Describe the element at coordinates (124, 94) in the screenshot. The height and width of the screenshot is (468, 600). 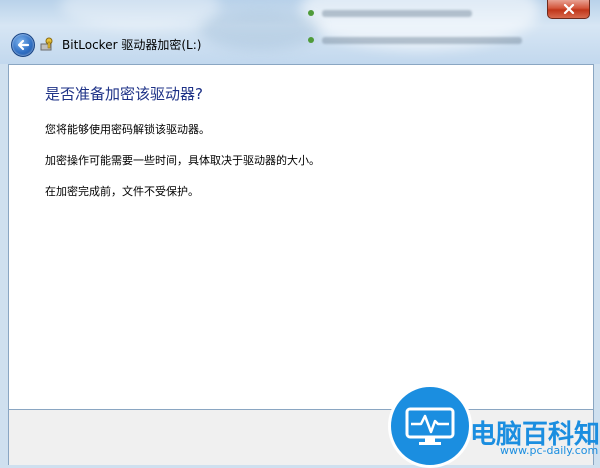
I see `page-title: 是否准备加密该驱动器?` at that location.